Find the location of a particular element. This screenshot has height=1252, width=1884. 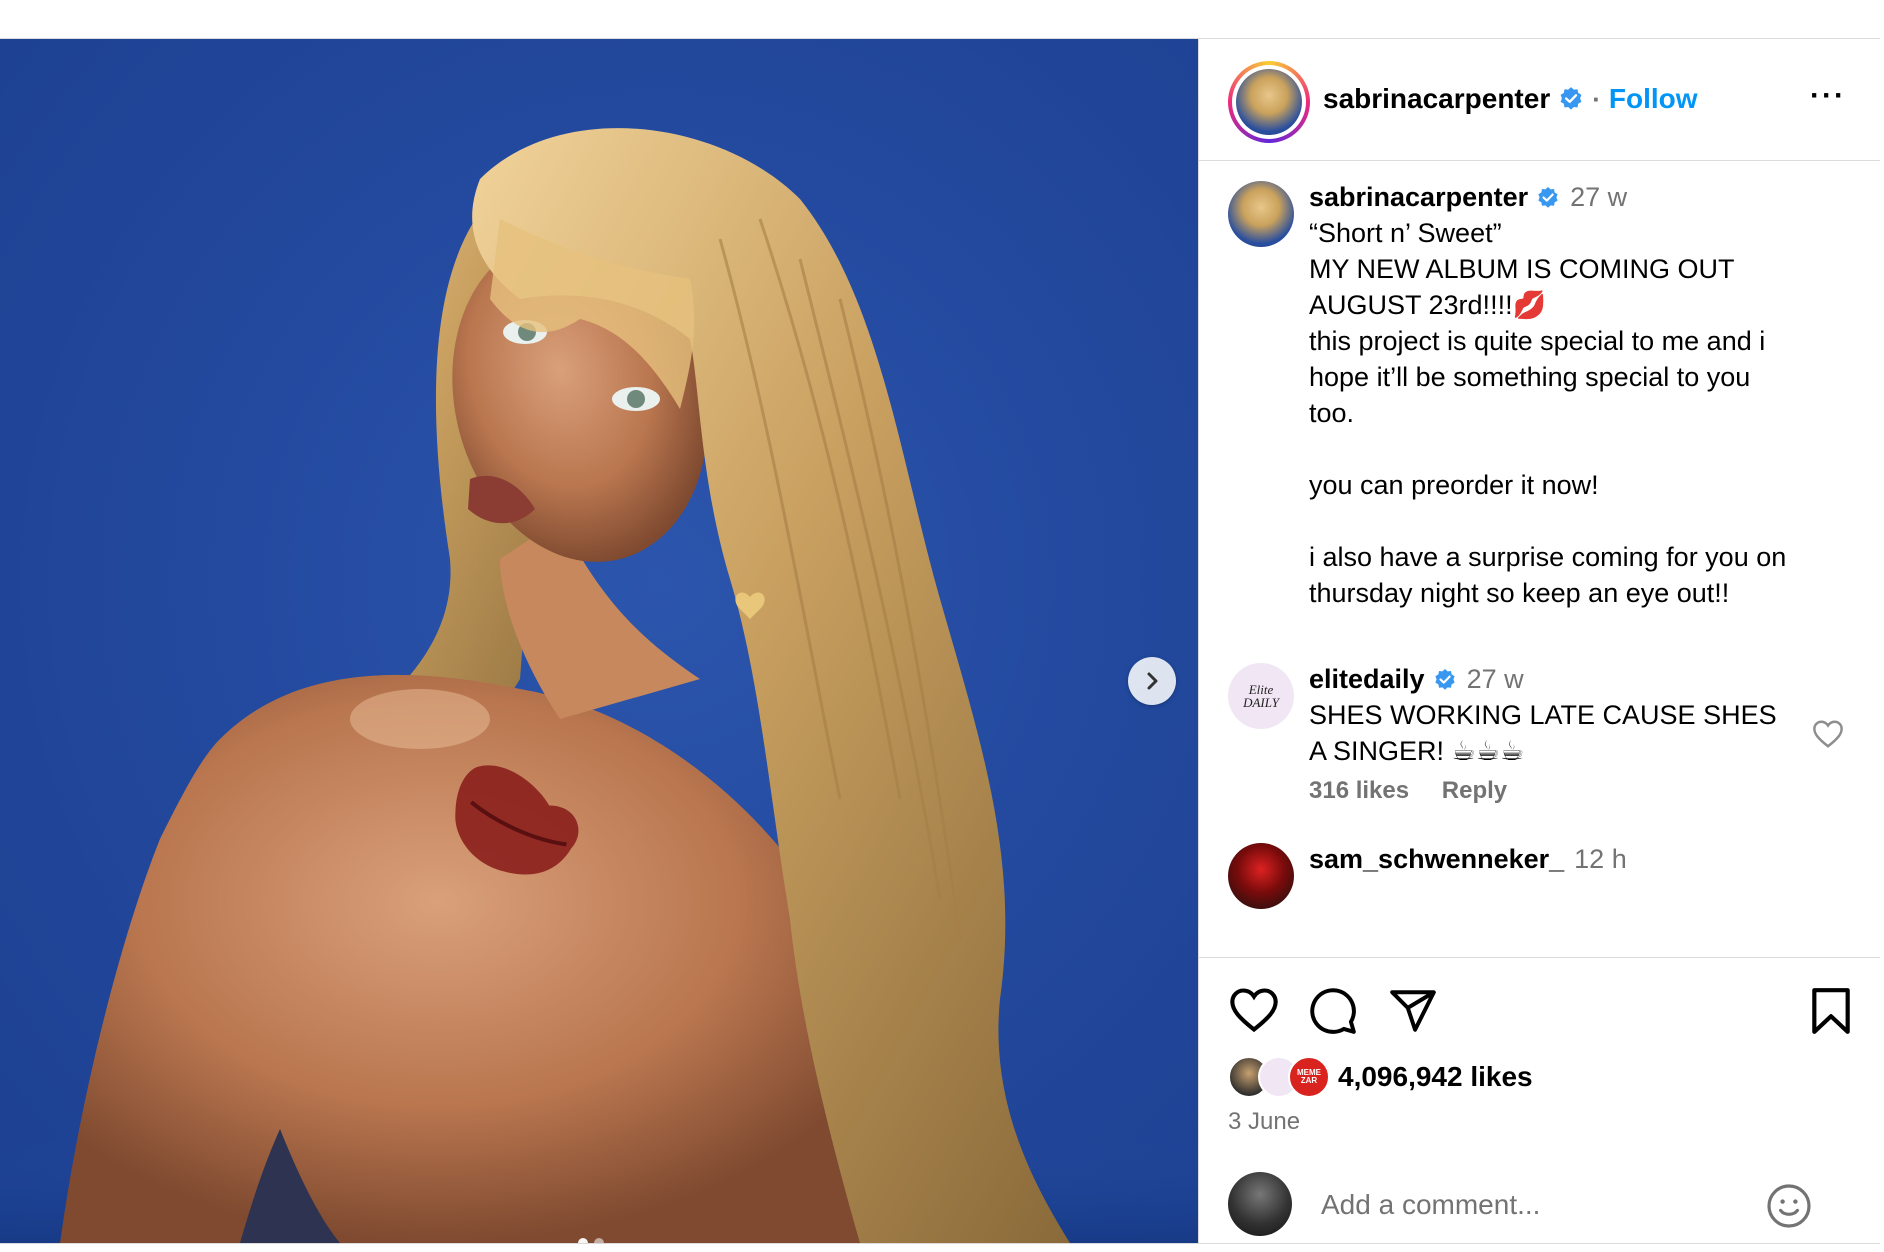

carousel-indicator is located at coordinates (591, 1240).